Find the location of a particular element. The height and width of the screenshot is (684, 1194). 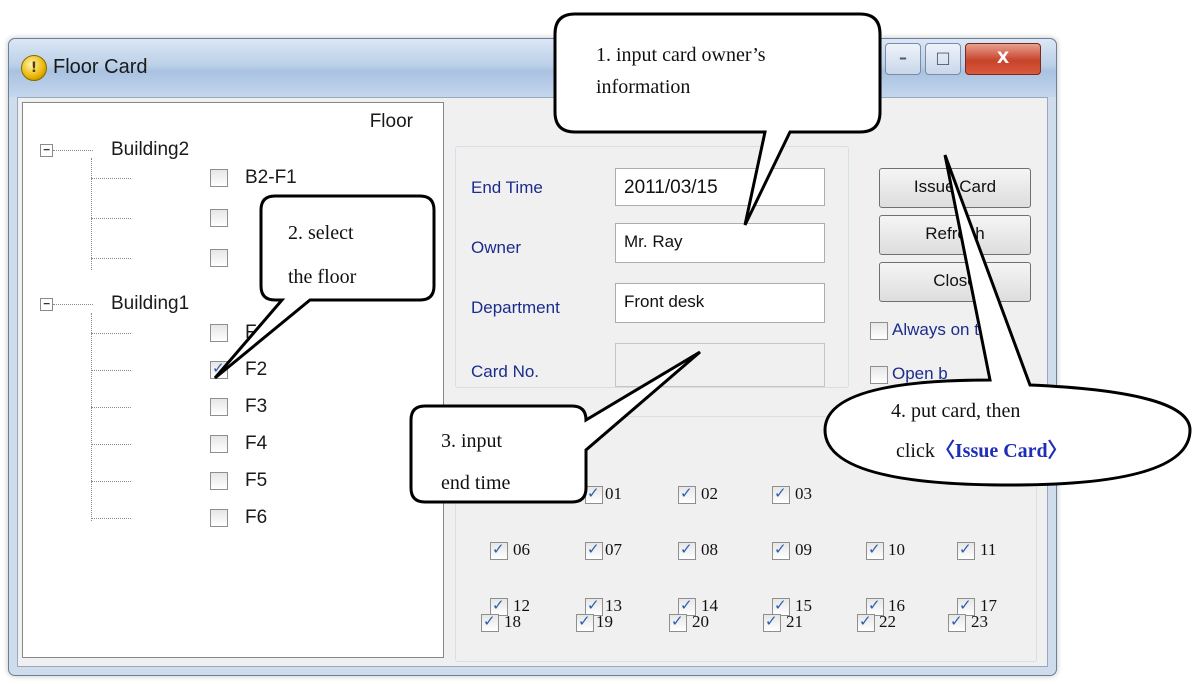

callout-2-line2: the floor is located at coordinates (322, 277).